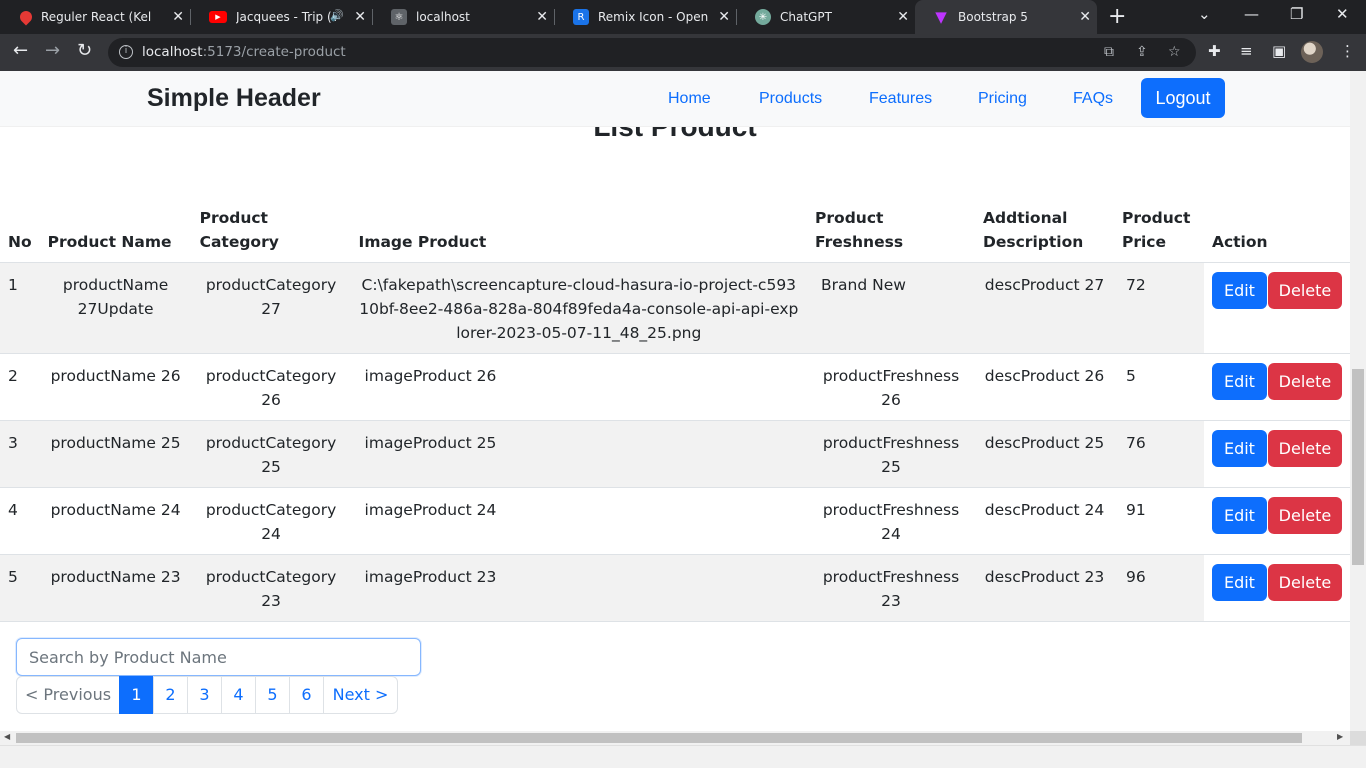 The image size is (1366, 768). I want to click on tab-title: localhost, so click(443, 17).